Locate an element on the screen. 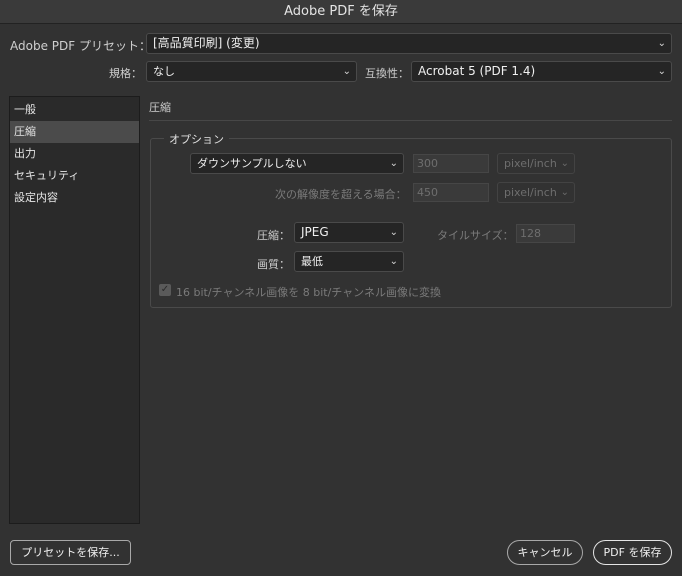 This screenshot has height=576, width=682. ppi-unit-select: pixel/inch ⌄ is located at coordinates (536, 163).